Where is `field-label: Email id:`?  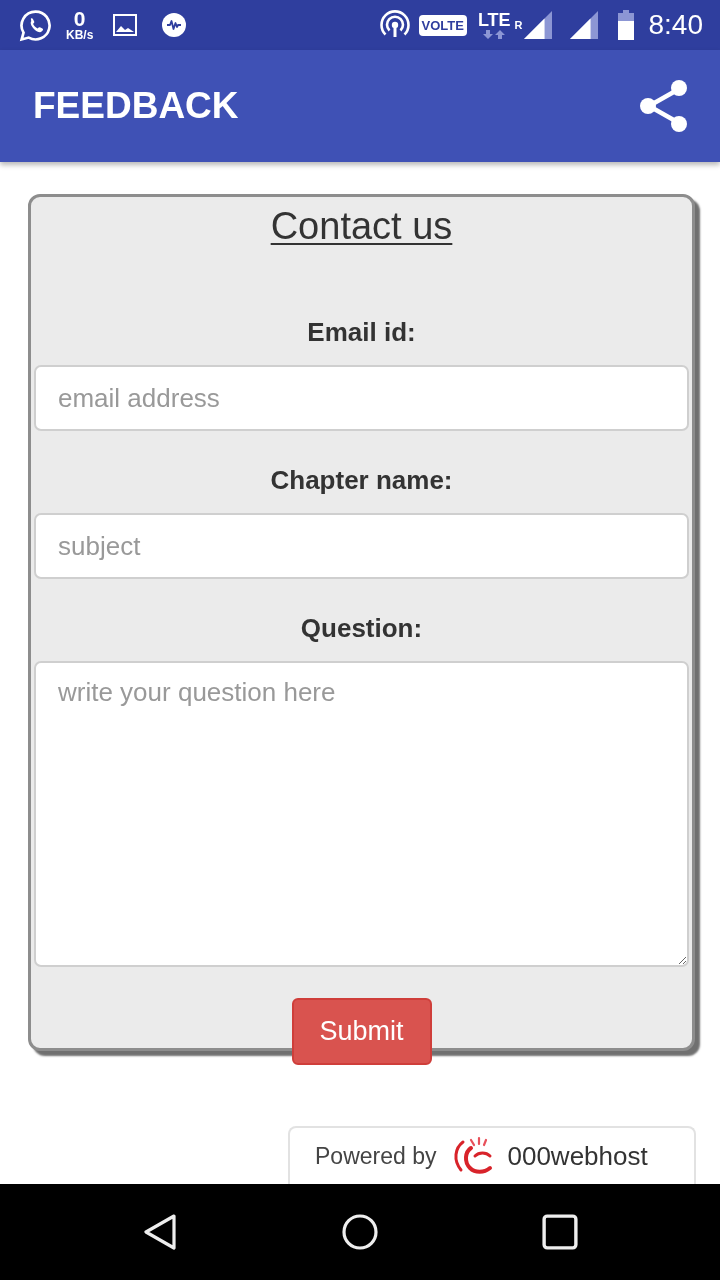
field-label: Email id: is located at coordinates (361, 332).